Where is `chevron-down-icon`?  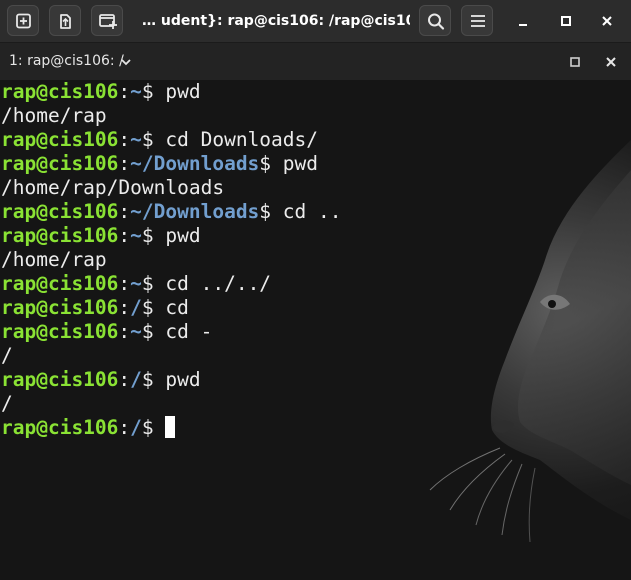 chevron-down-icon is located at coordinates (126, 62).